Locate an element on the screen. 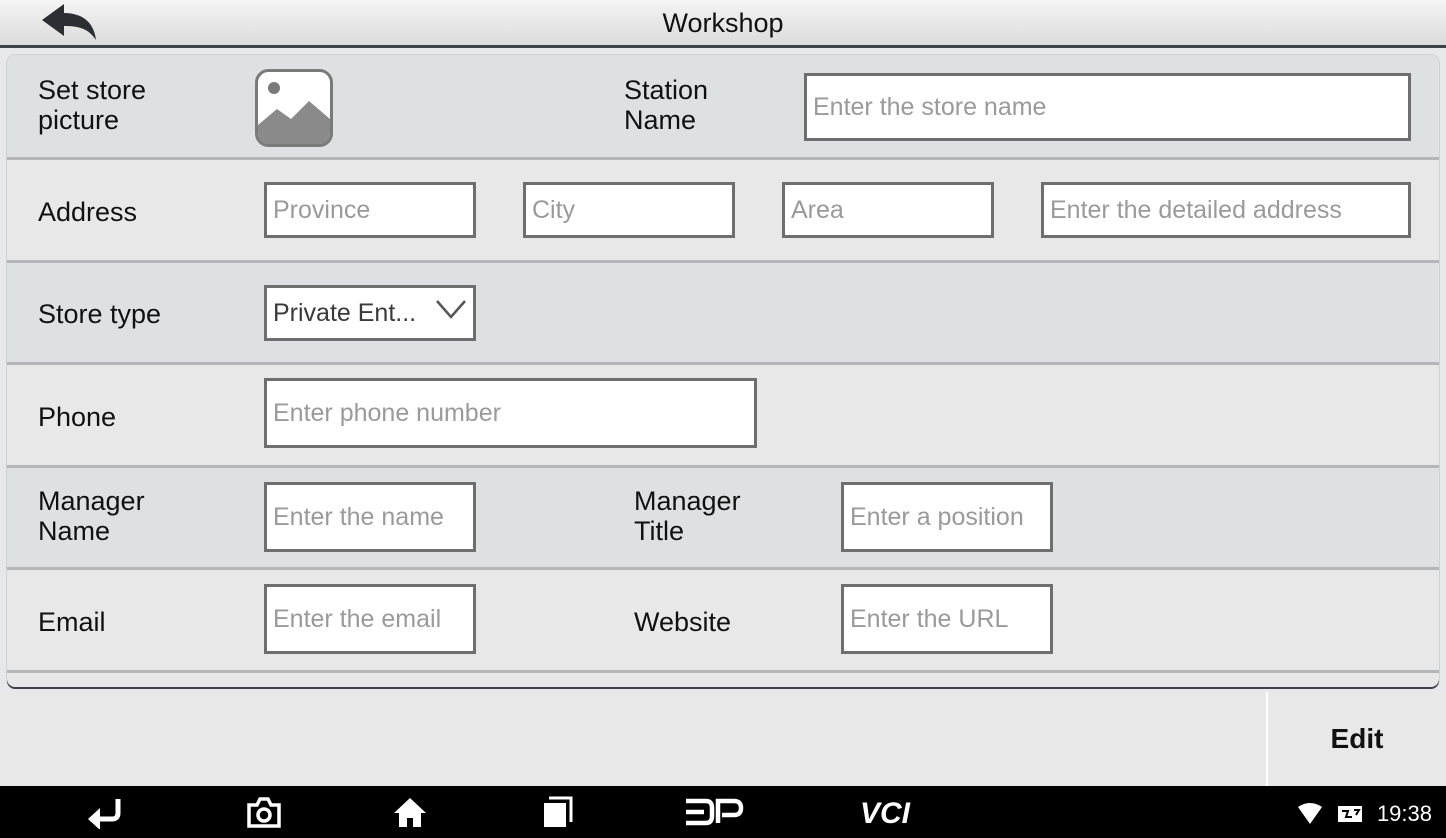 The image size is (1446, 838). status-area: 19:38 is located at coordinates (1364, 813).